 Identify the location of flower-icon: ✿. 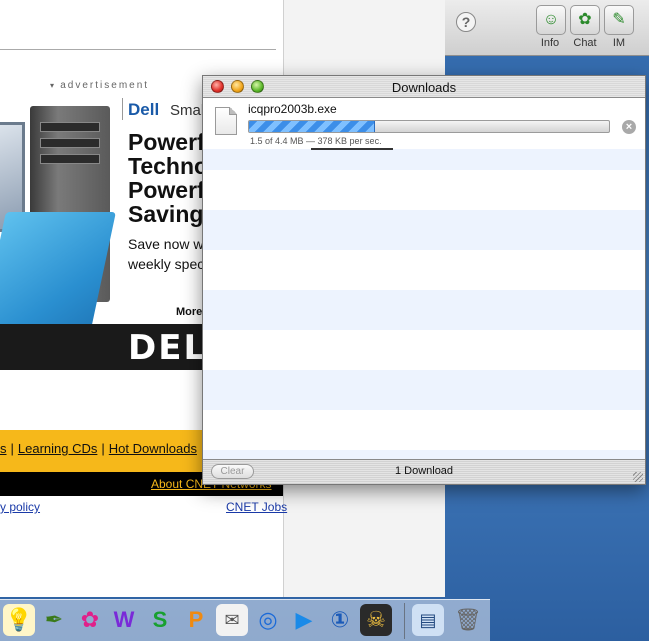
(90, 620).